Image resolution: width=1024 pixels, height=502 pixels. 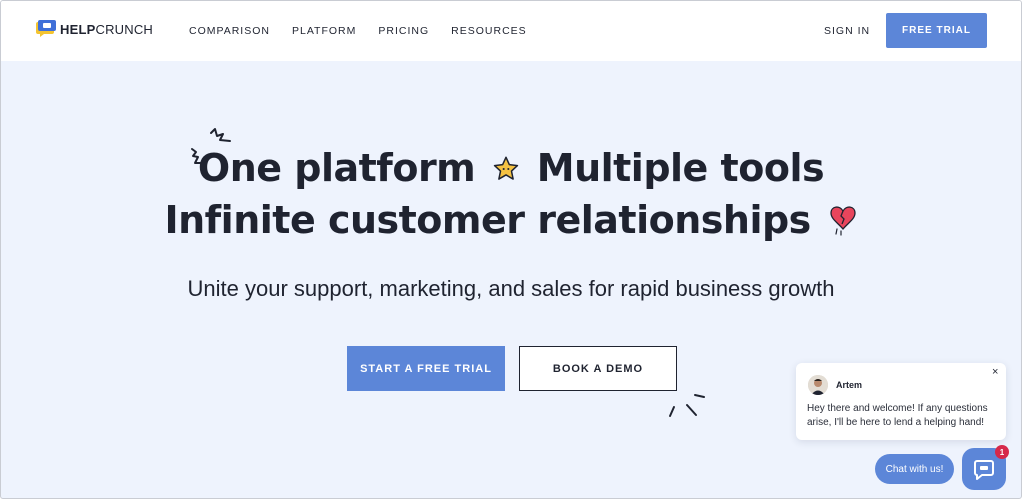 I want to click on nav-item-pricing: PRICING, so click(x=403, y=31).